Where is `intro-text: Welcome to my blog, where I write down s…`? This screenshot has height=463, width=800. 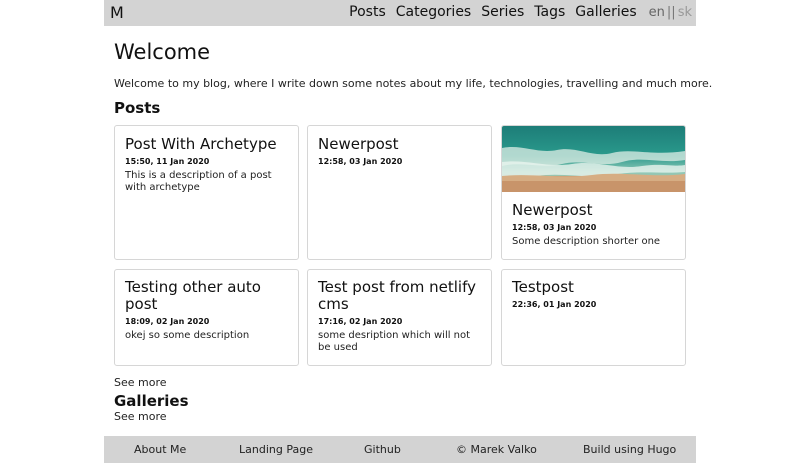
intro-text: Welcome to my blog, where I write down s… is located at coordinates (413, 83).